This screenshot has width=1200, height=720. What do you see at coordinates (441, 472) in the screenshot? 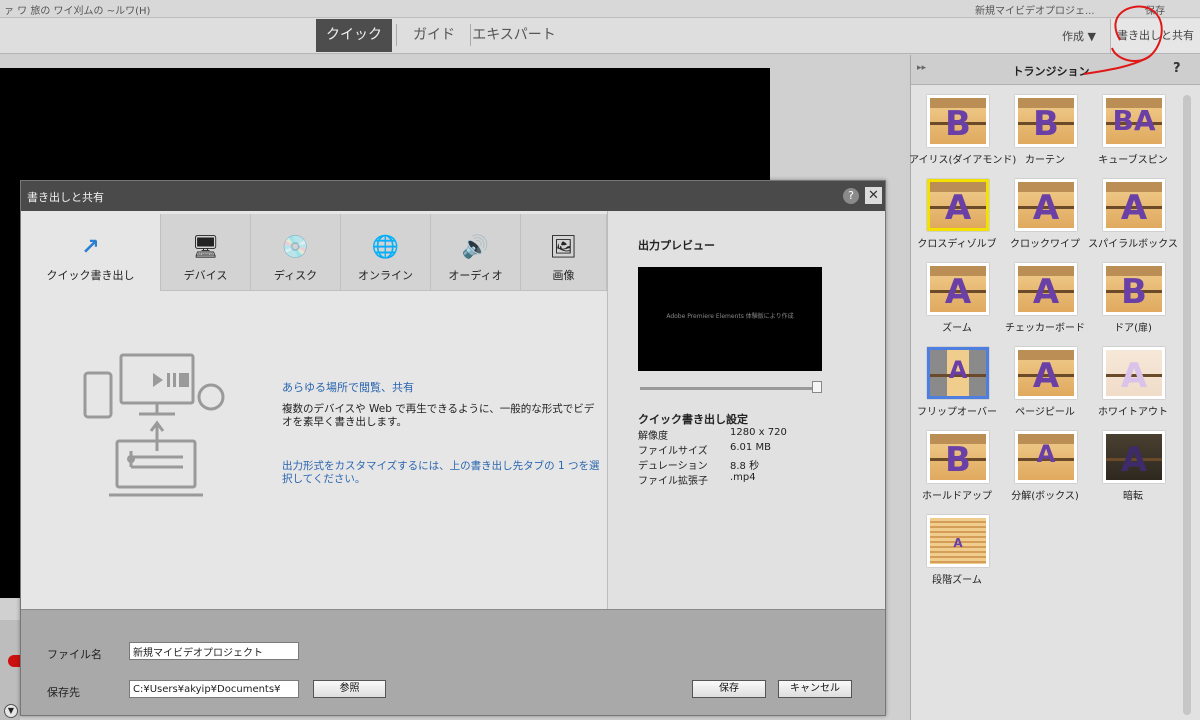
I see `customize-hint: 出力形式をカスタマイズするには、上の書き出し先タブの 1 つを選択してください。` at bounding box center [441, 472].